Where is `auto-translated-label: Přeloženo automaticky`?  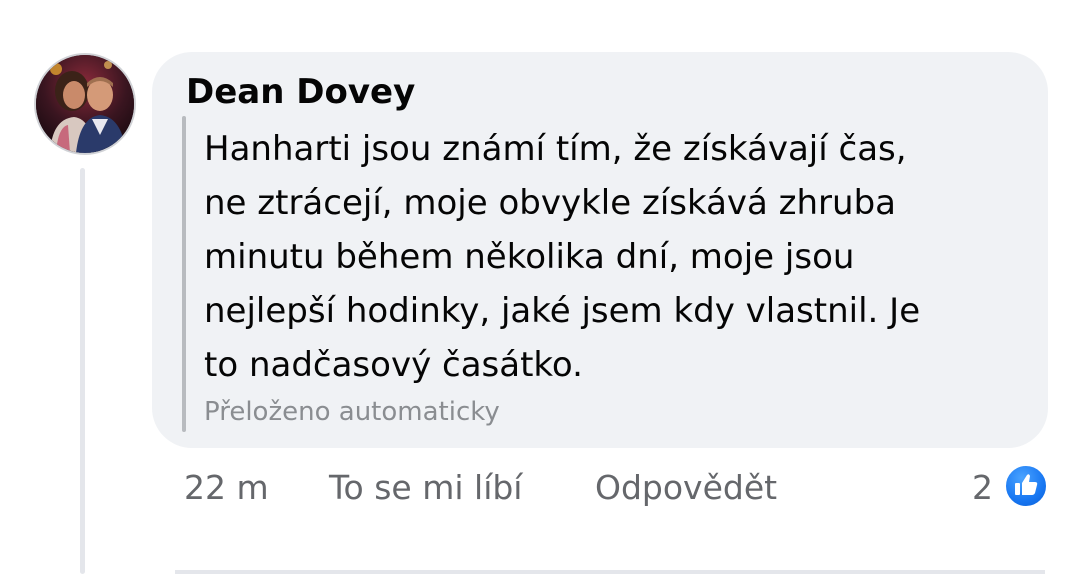 auto-translated-label: Přeloženo automaticky is located at coordinates (352, 412).